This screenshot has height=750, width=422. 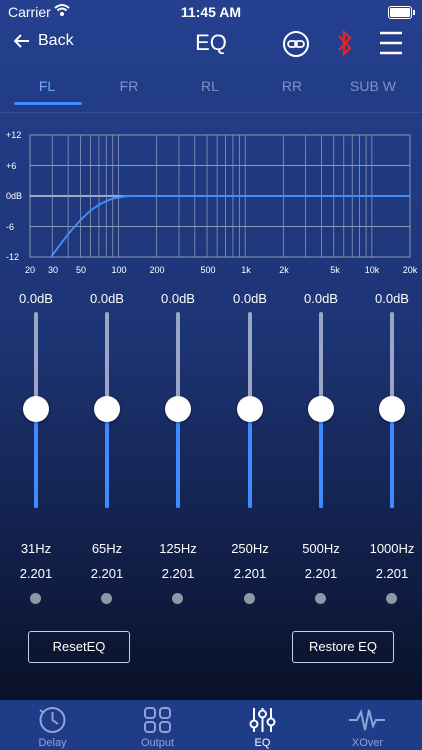 I want to click on x-tick-label: 100, so click(x=118, y=270).